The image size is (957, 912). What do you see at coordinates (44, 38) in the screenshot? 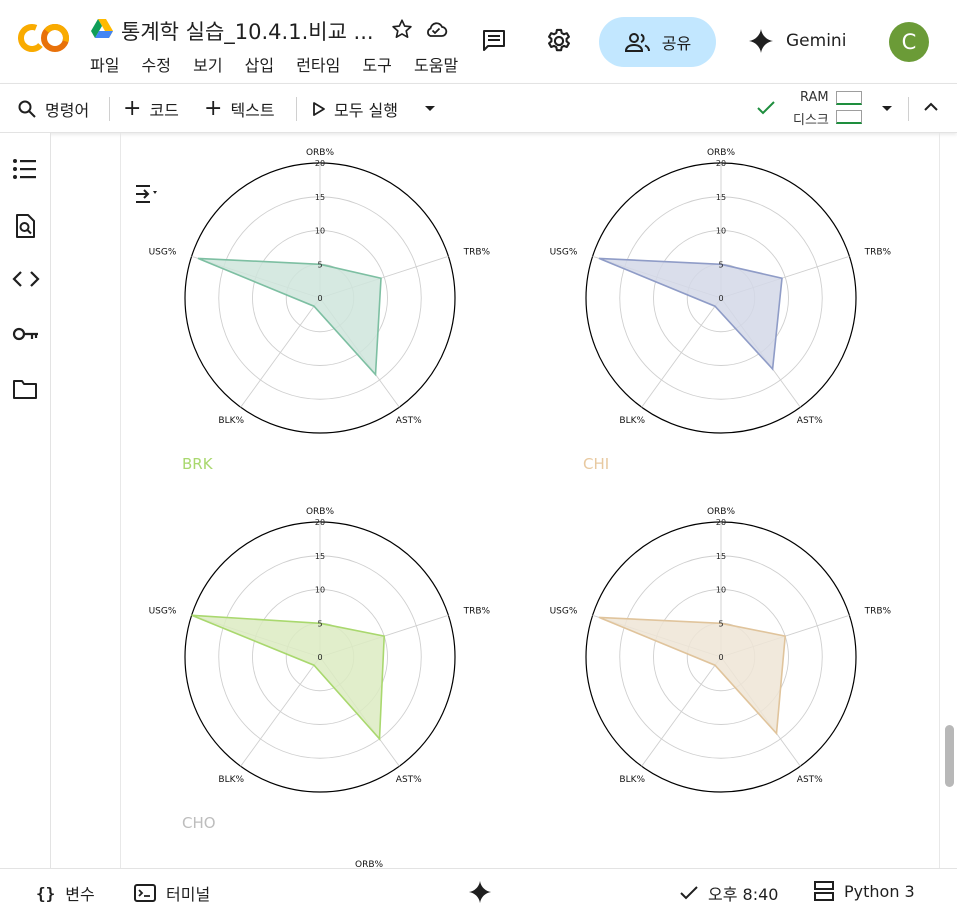
I see `colab-logo` at bounding box center [44, 38].